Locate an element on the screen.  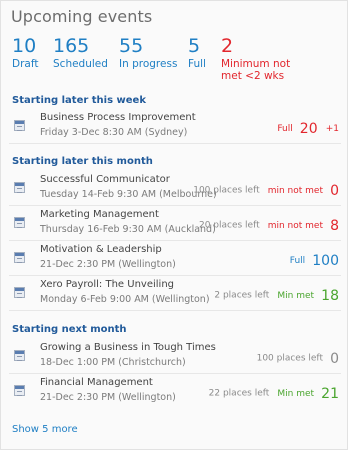
event-name: Motivation & Leadership is located at coordinates (101, 249).